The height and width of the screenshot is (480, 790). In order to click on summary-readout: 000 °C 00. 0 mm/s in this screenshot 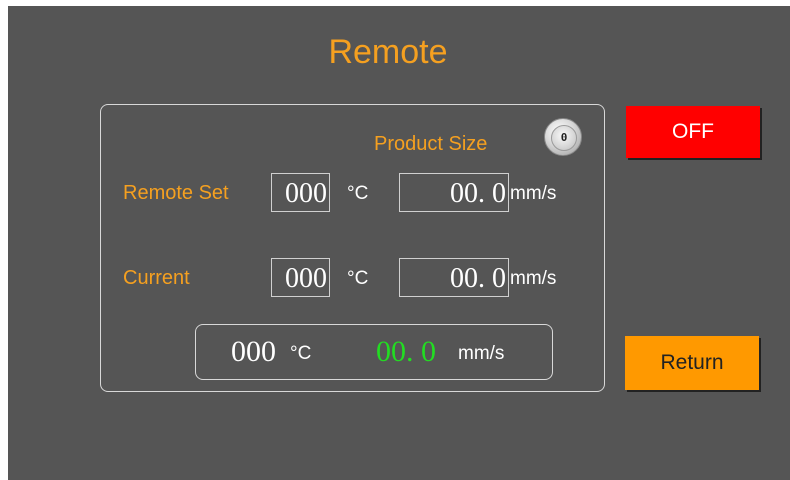, I will do `click(374, 352)`.